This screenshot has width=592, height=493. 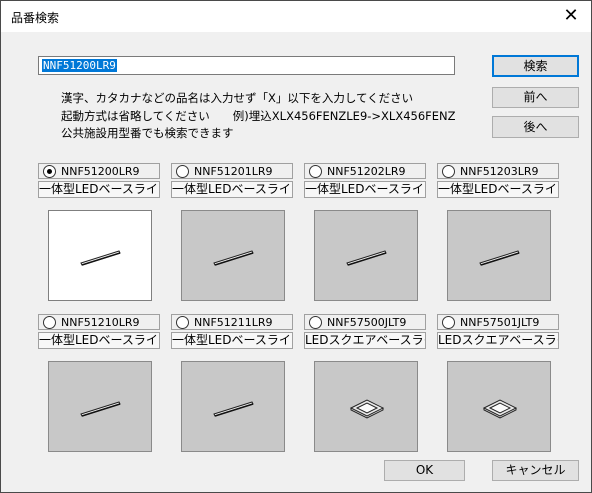 I want to click on product-option: NNF57501JLT9, so click(x=498, y=322).